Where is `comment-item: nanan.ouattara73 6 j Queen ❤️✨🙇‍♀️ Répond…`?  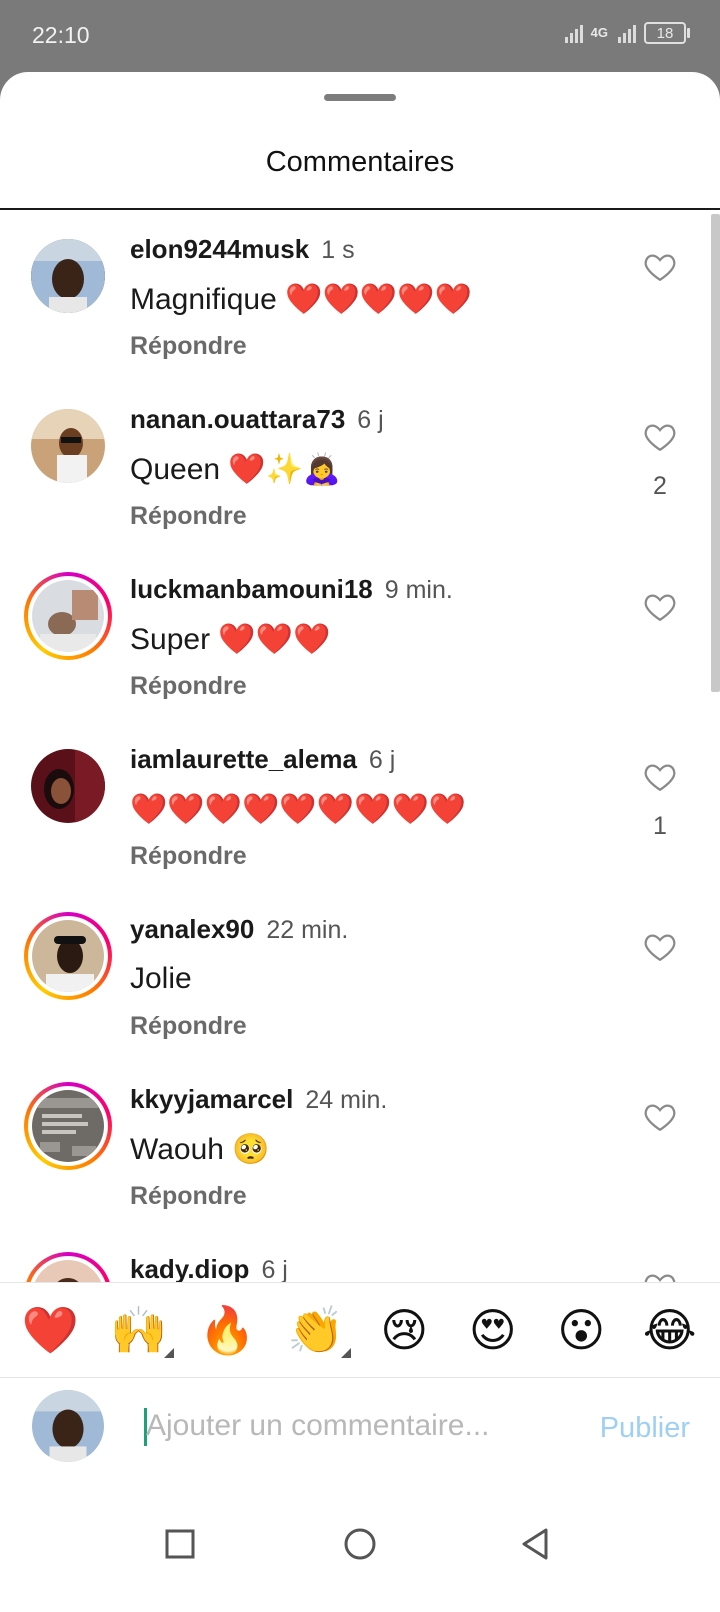 comment-item: nanan.ouattara73 6 j Queen ❤️✨🙇‍♀️ Répond… is located at coordinates (360, 467).